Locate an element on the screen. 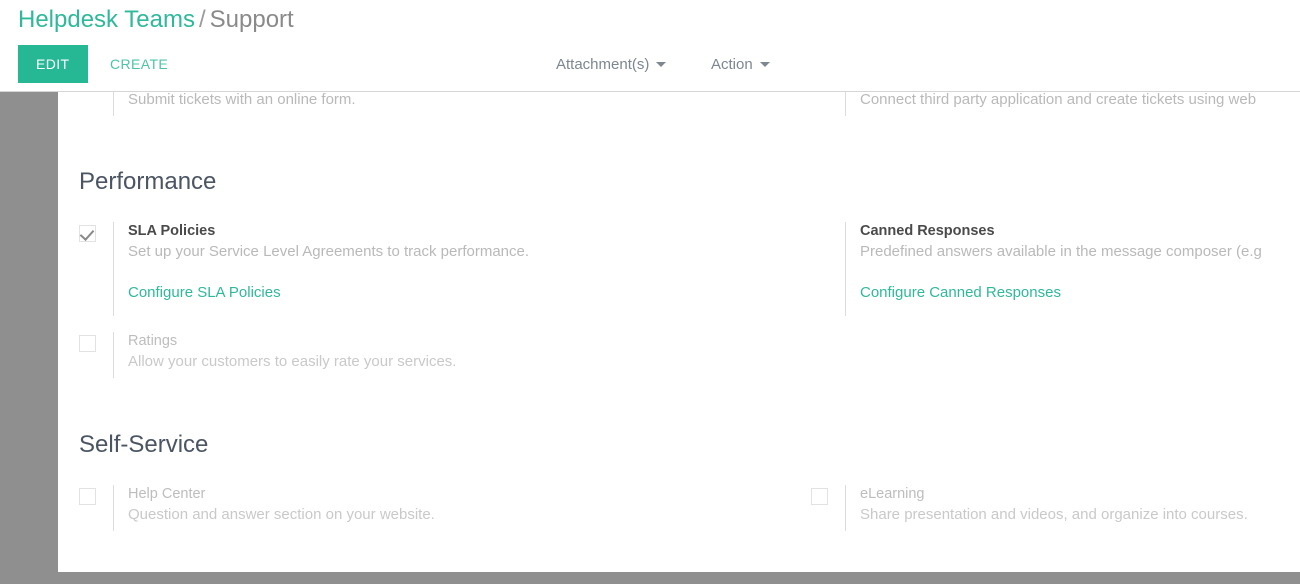 This screenshot has height=584, width=1300. section-title-performance: Performance is located at coordinates (148, 181).